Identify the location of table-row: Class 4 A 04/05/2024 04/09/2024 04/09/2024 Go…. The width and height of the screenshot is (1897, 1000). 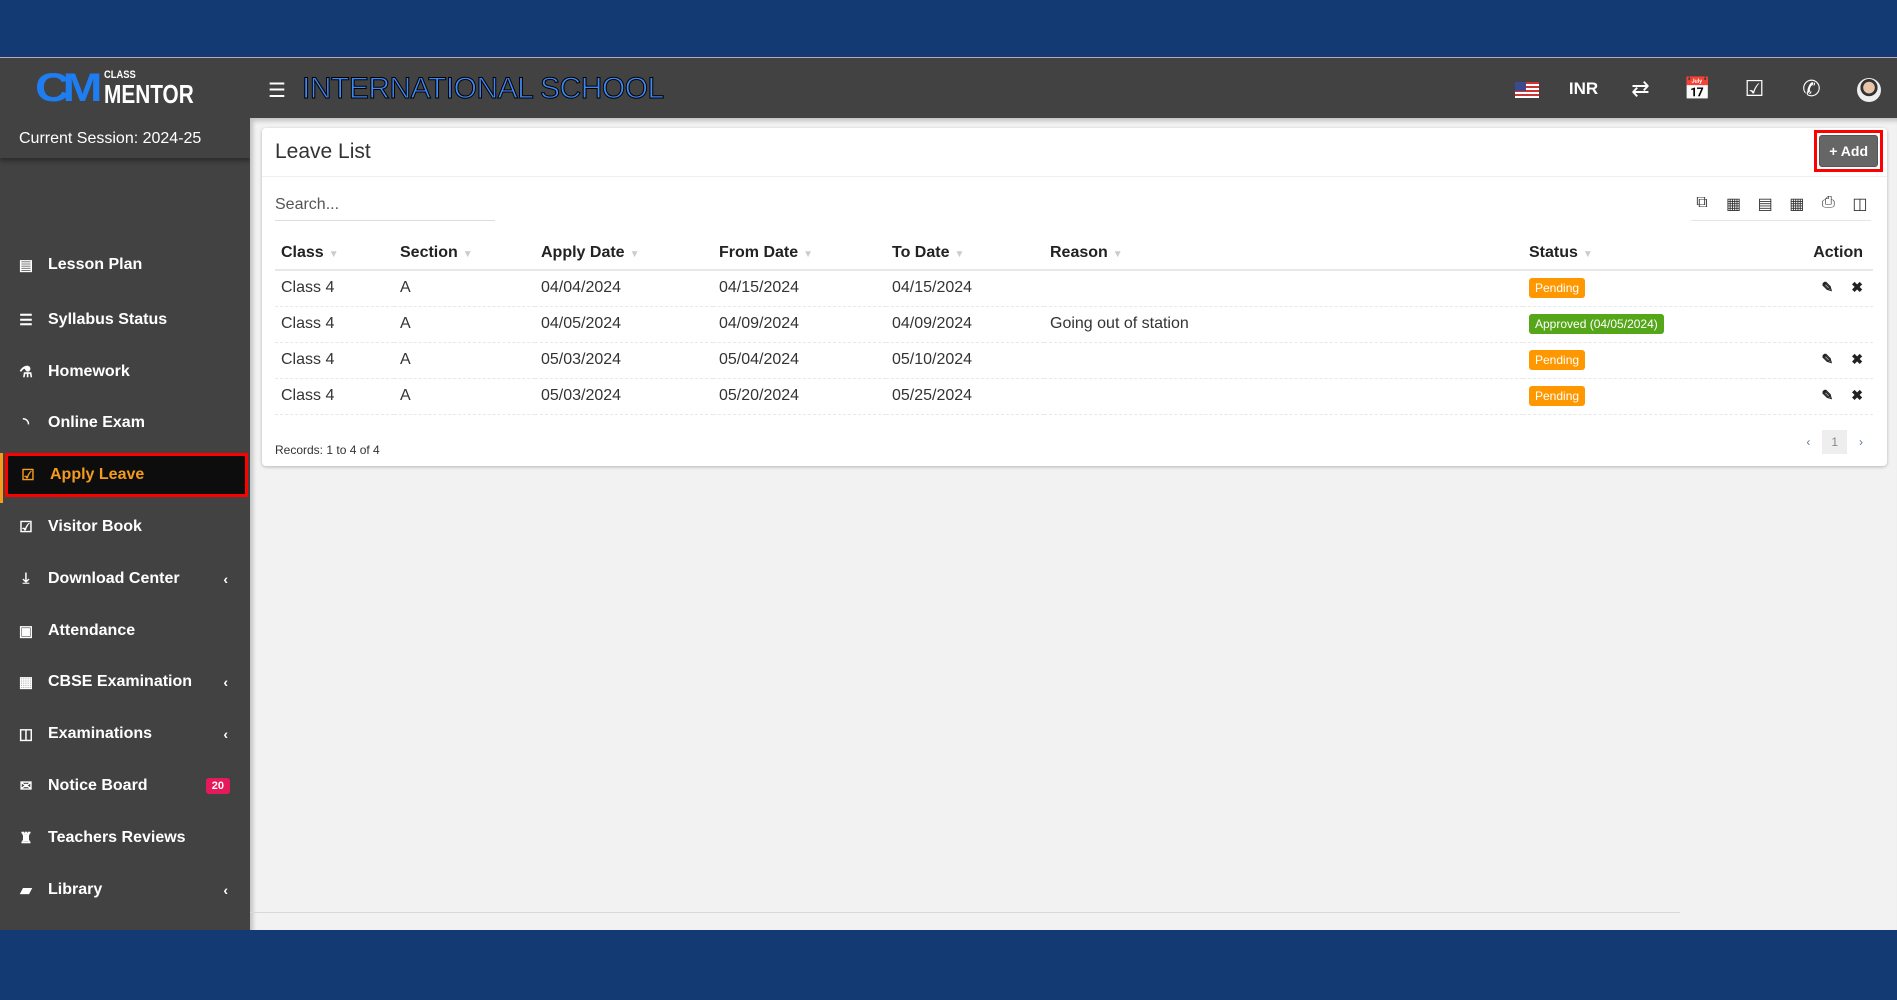
(1074, 324).